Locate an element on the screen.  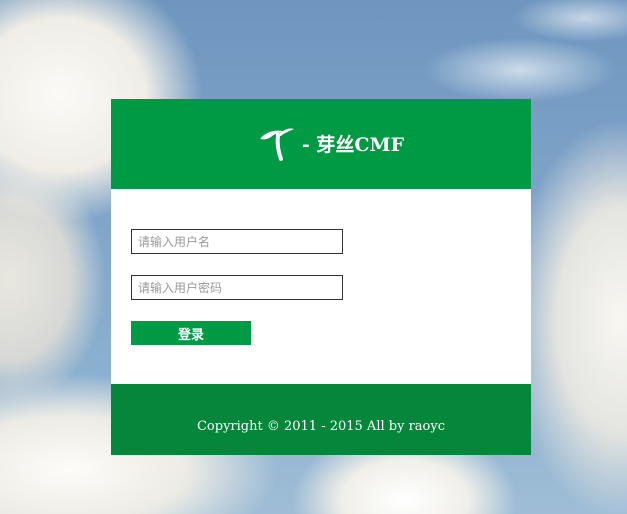
login-footer: Copyright © 2011 - 2015 All by raoyc is located at coordinates (321, 419).